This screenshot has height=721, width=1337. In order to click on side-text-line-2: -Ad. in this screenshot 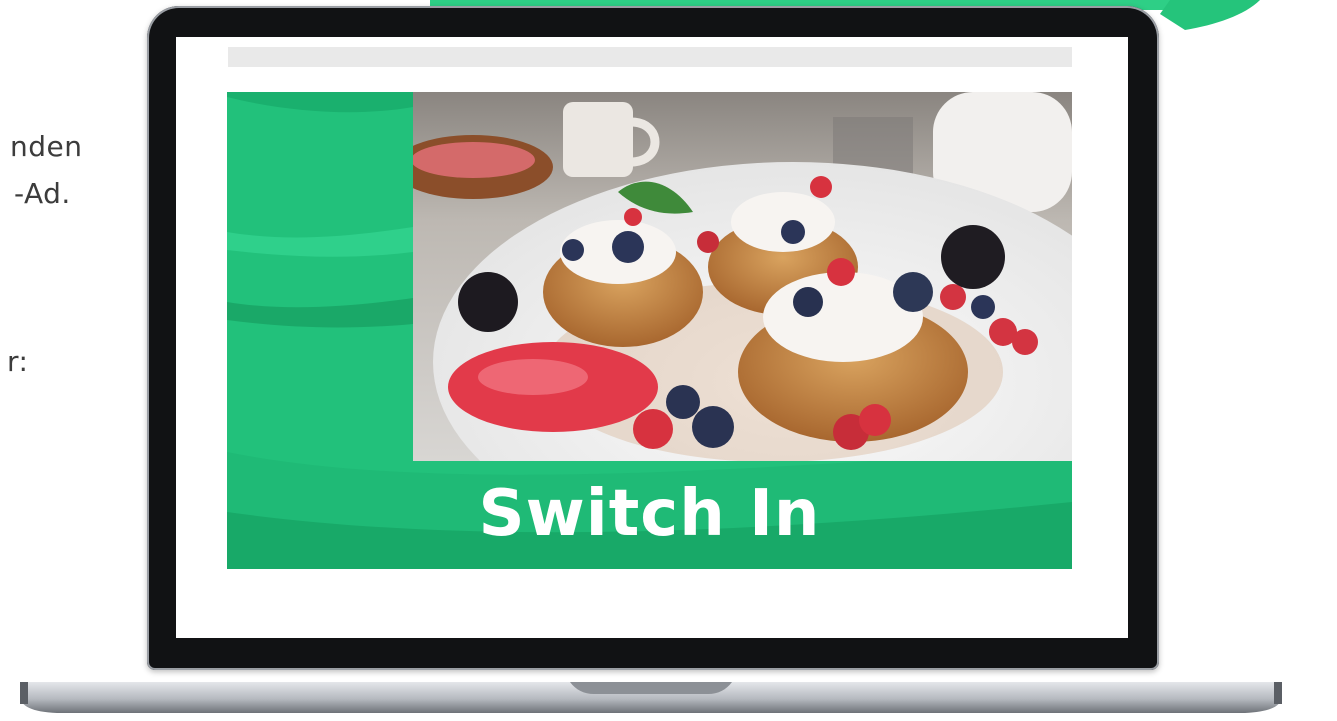, I will do `click(42, 193)`.